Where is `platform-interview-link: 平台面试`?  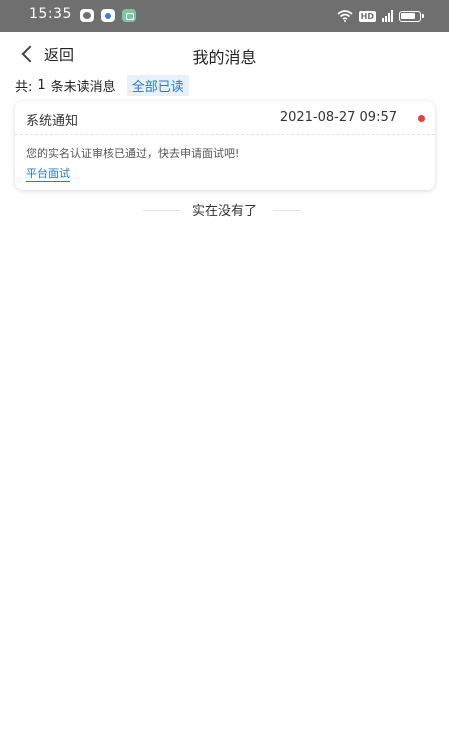
platform-interview-link: 平台面试 is located at coordinates (48, 174).